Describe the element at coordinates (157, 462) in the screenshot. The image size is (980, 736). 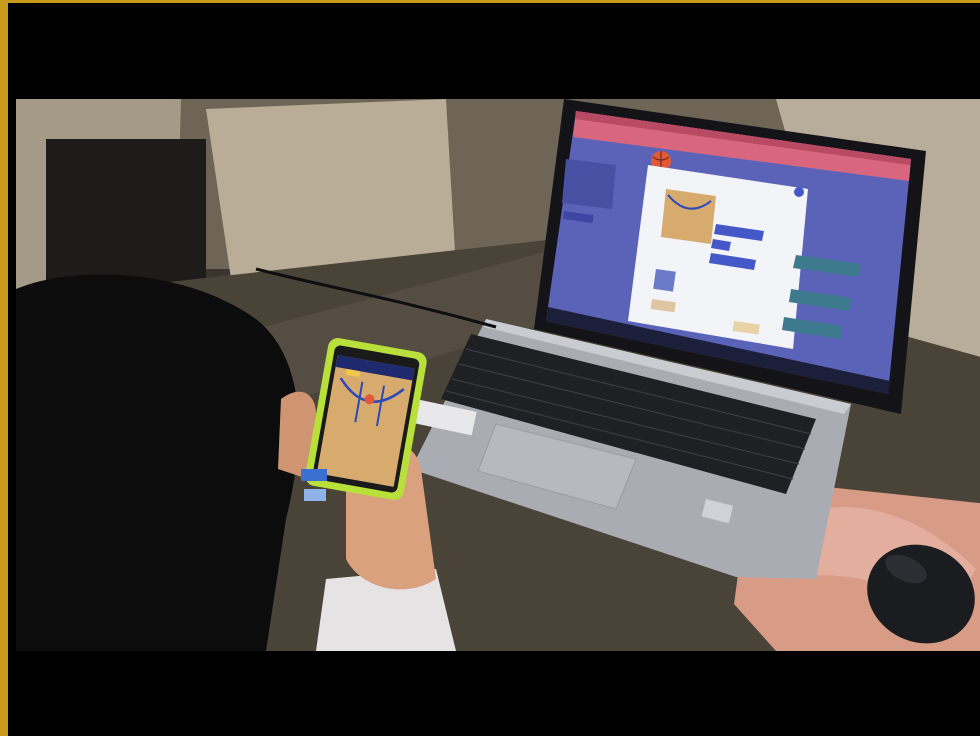
I see `person-hair` at that location.